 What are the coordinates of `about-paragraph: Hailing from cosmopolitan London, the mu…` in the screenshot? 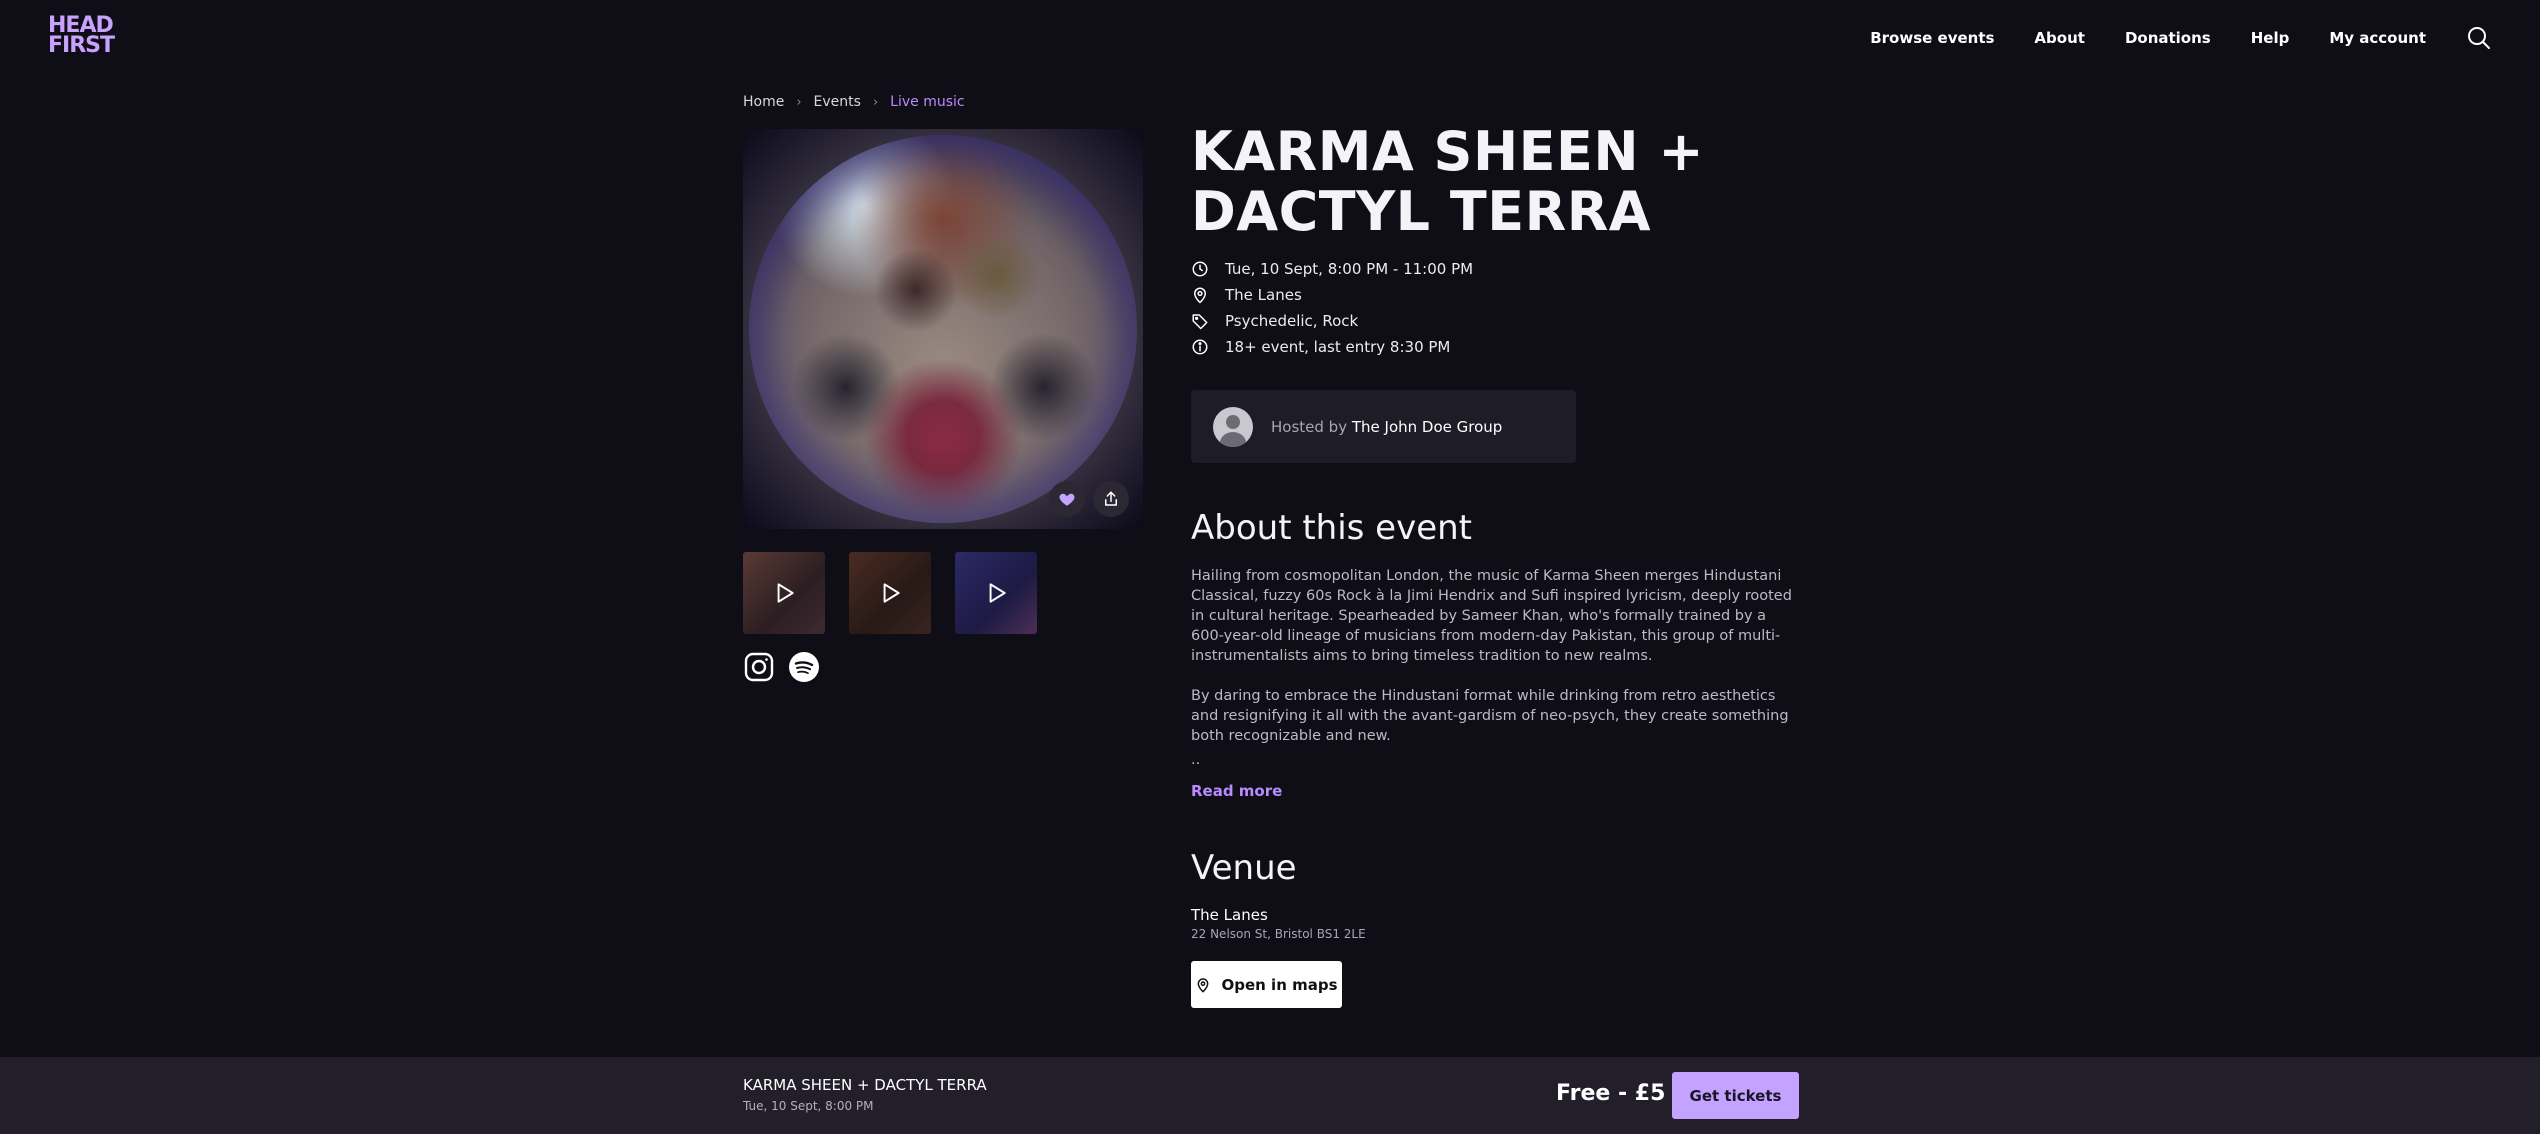 It's located at (1491, 616).